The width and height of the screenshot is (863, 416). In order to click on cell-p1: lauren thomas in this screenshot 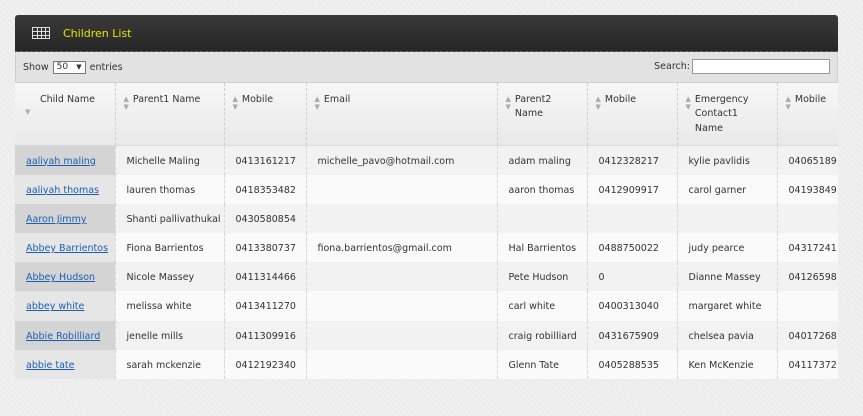, I will do `click(170, 189)`.